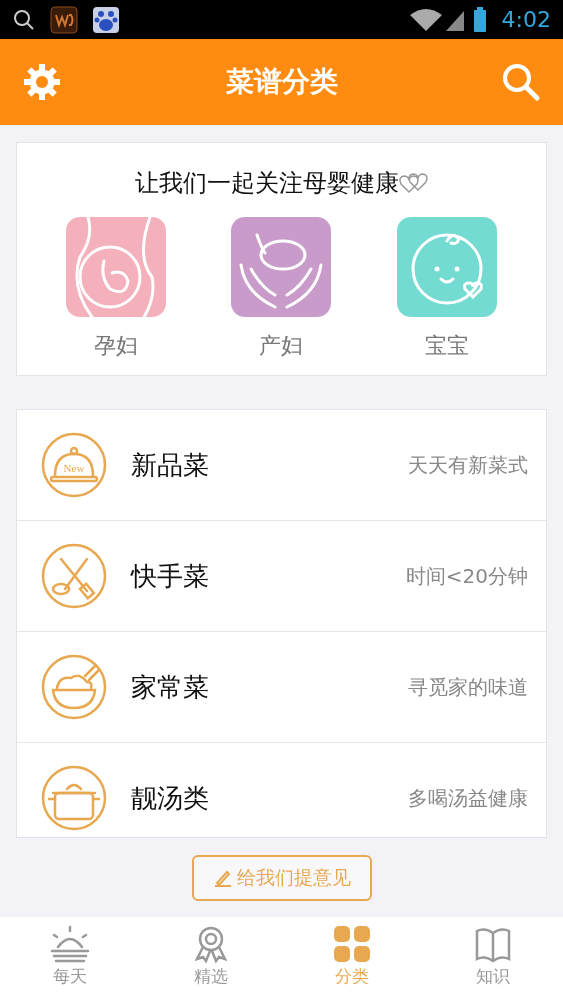  Describe the element at coordinates (281, 878) in the screenshot. I see `feedback-button: 给我们提意见` at that location.